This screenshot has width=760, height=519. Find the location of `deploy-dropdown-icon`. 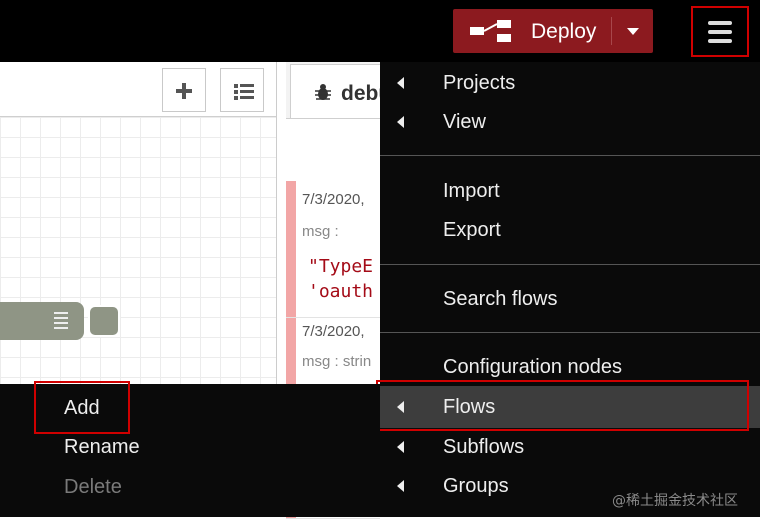

deploy-dropdown-icon is located at coordinates (633, 31).